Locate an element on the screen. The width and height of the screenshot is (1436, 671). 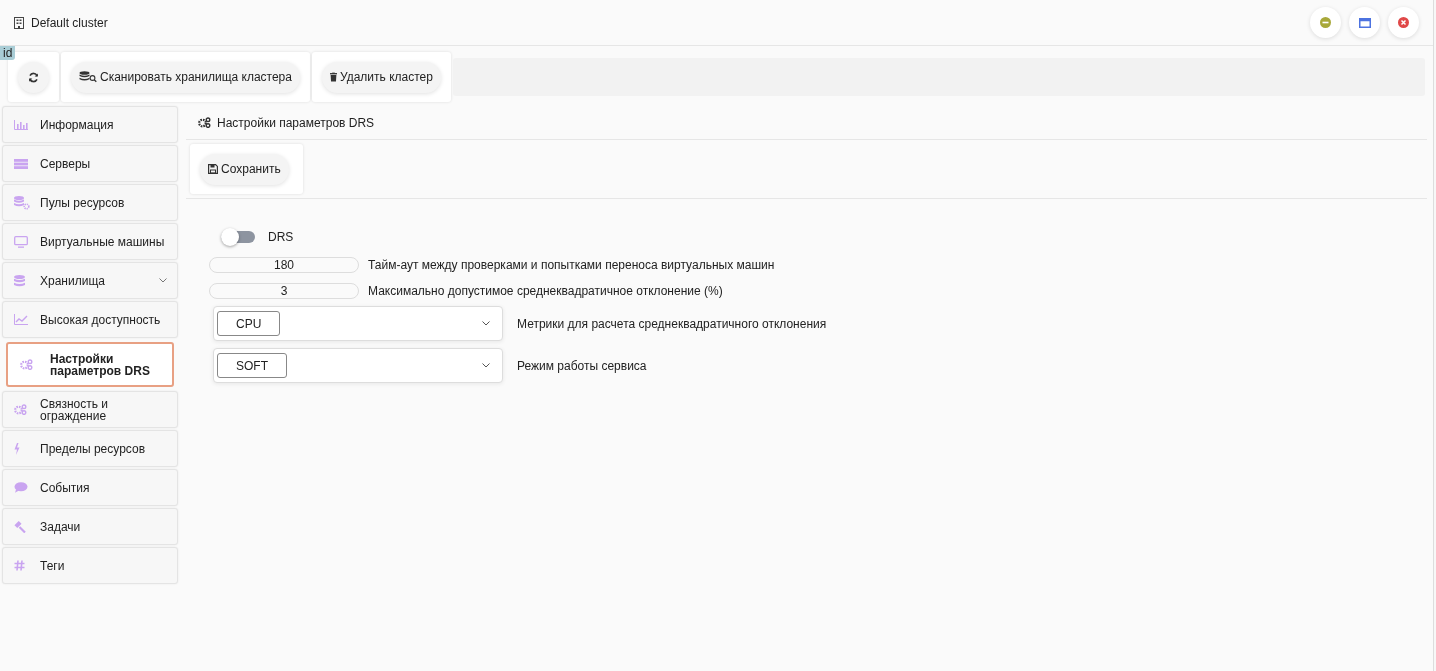
line-chart-icon is located at coordinates (21, 319).